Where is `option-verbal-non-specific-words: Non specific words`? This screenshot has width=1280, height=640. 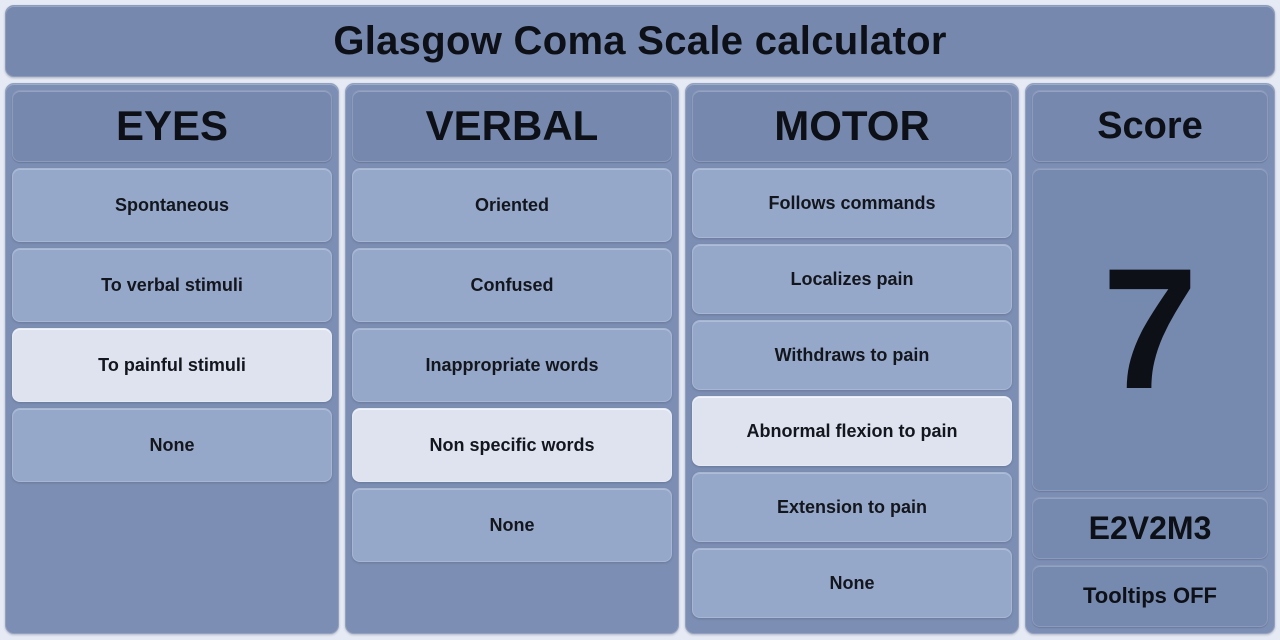 option-verbal-non-specific-words: Non specific words is located at coordinates (512, 445).